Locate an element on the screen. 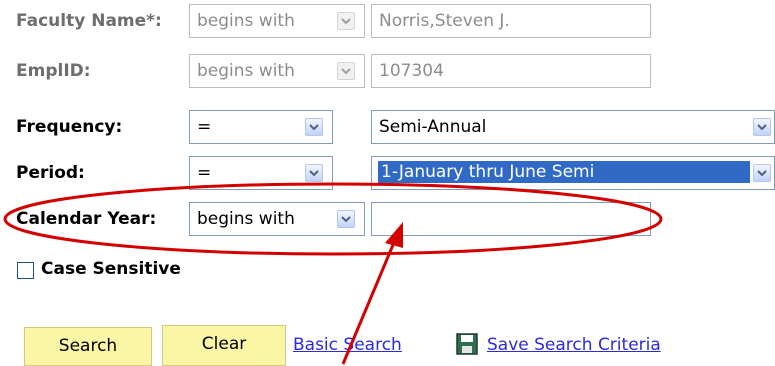  basic-search-link: Basic Search is located at coordinates (347, 345).